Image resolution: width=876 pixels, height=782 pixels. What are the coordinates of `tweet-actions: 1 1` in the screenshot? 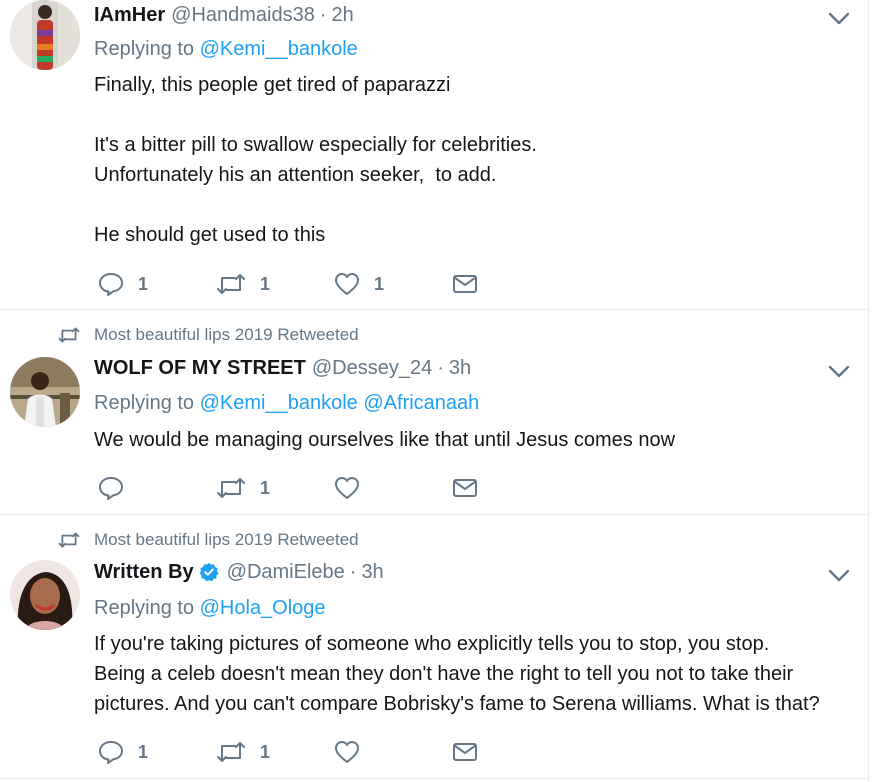 It's located at (295, 752).